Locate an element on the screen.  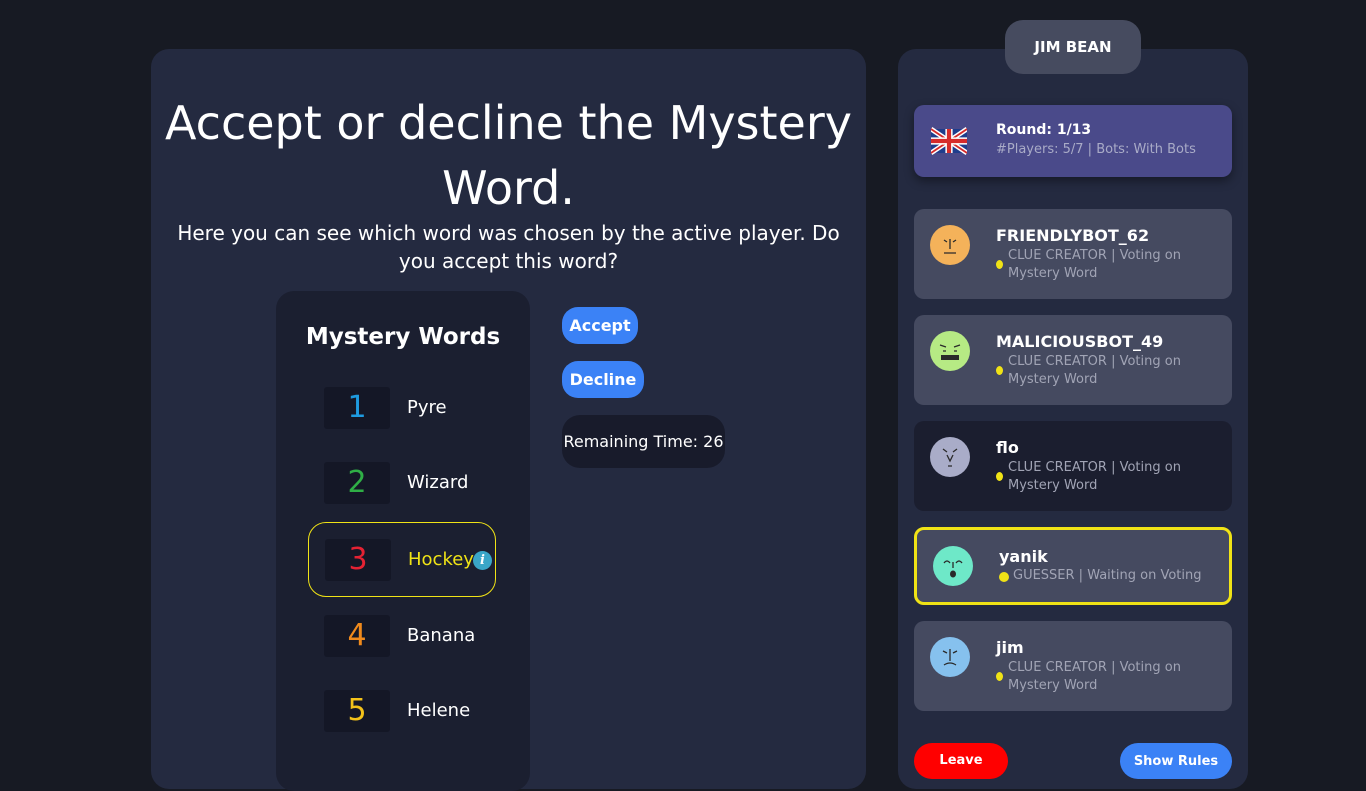
word-label: Pyre is located at coordinates (427, 407).